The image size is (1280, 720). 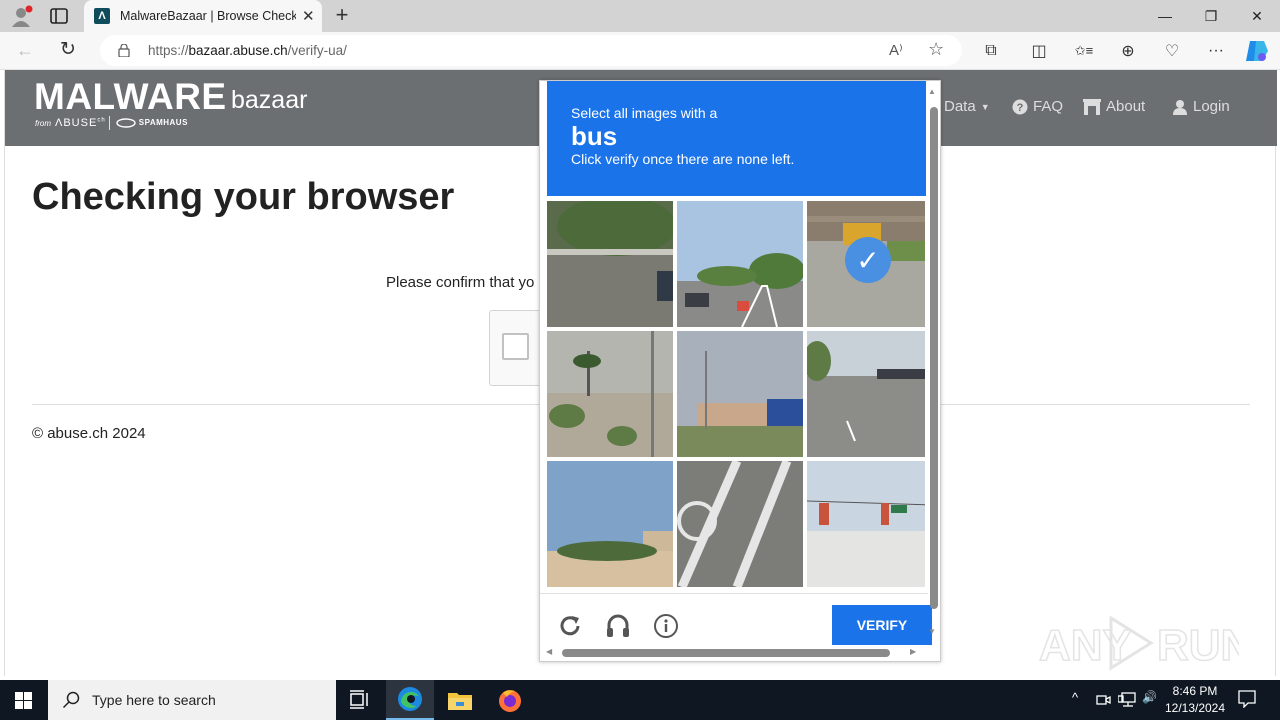 I want to click on url-text: https://bazaar.abuse.ch/verify-ua/, so click(x=247, y=50).